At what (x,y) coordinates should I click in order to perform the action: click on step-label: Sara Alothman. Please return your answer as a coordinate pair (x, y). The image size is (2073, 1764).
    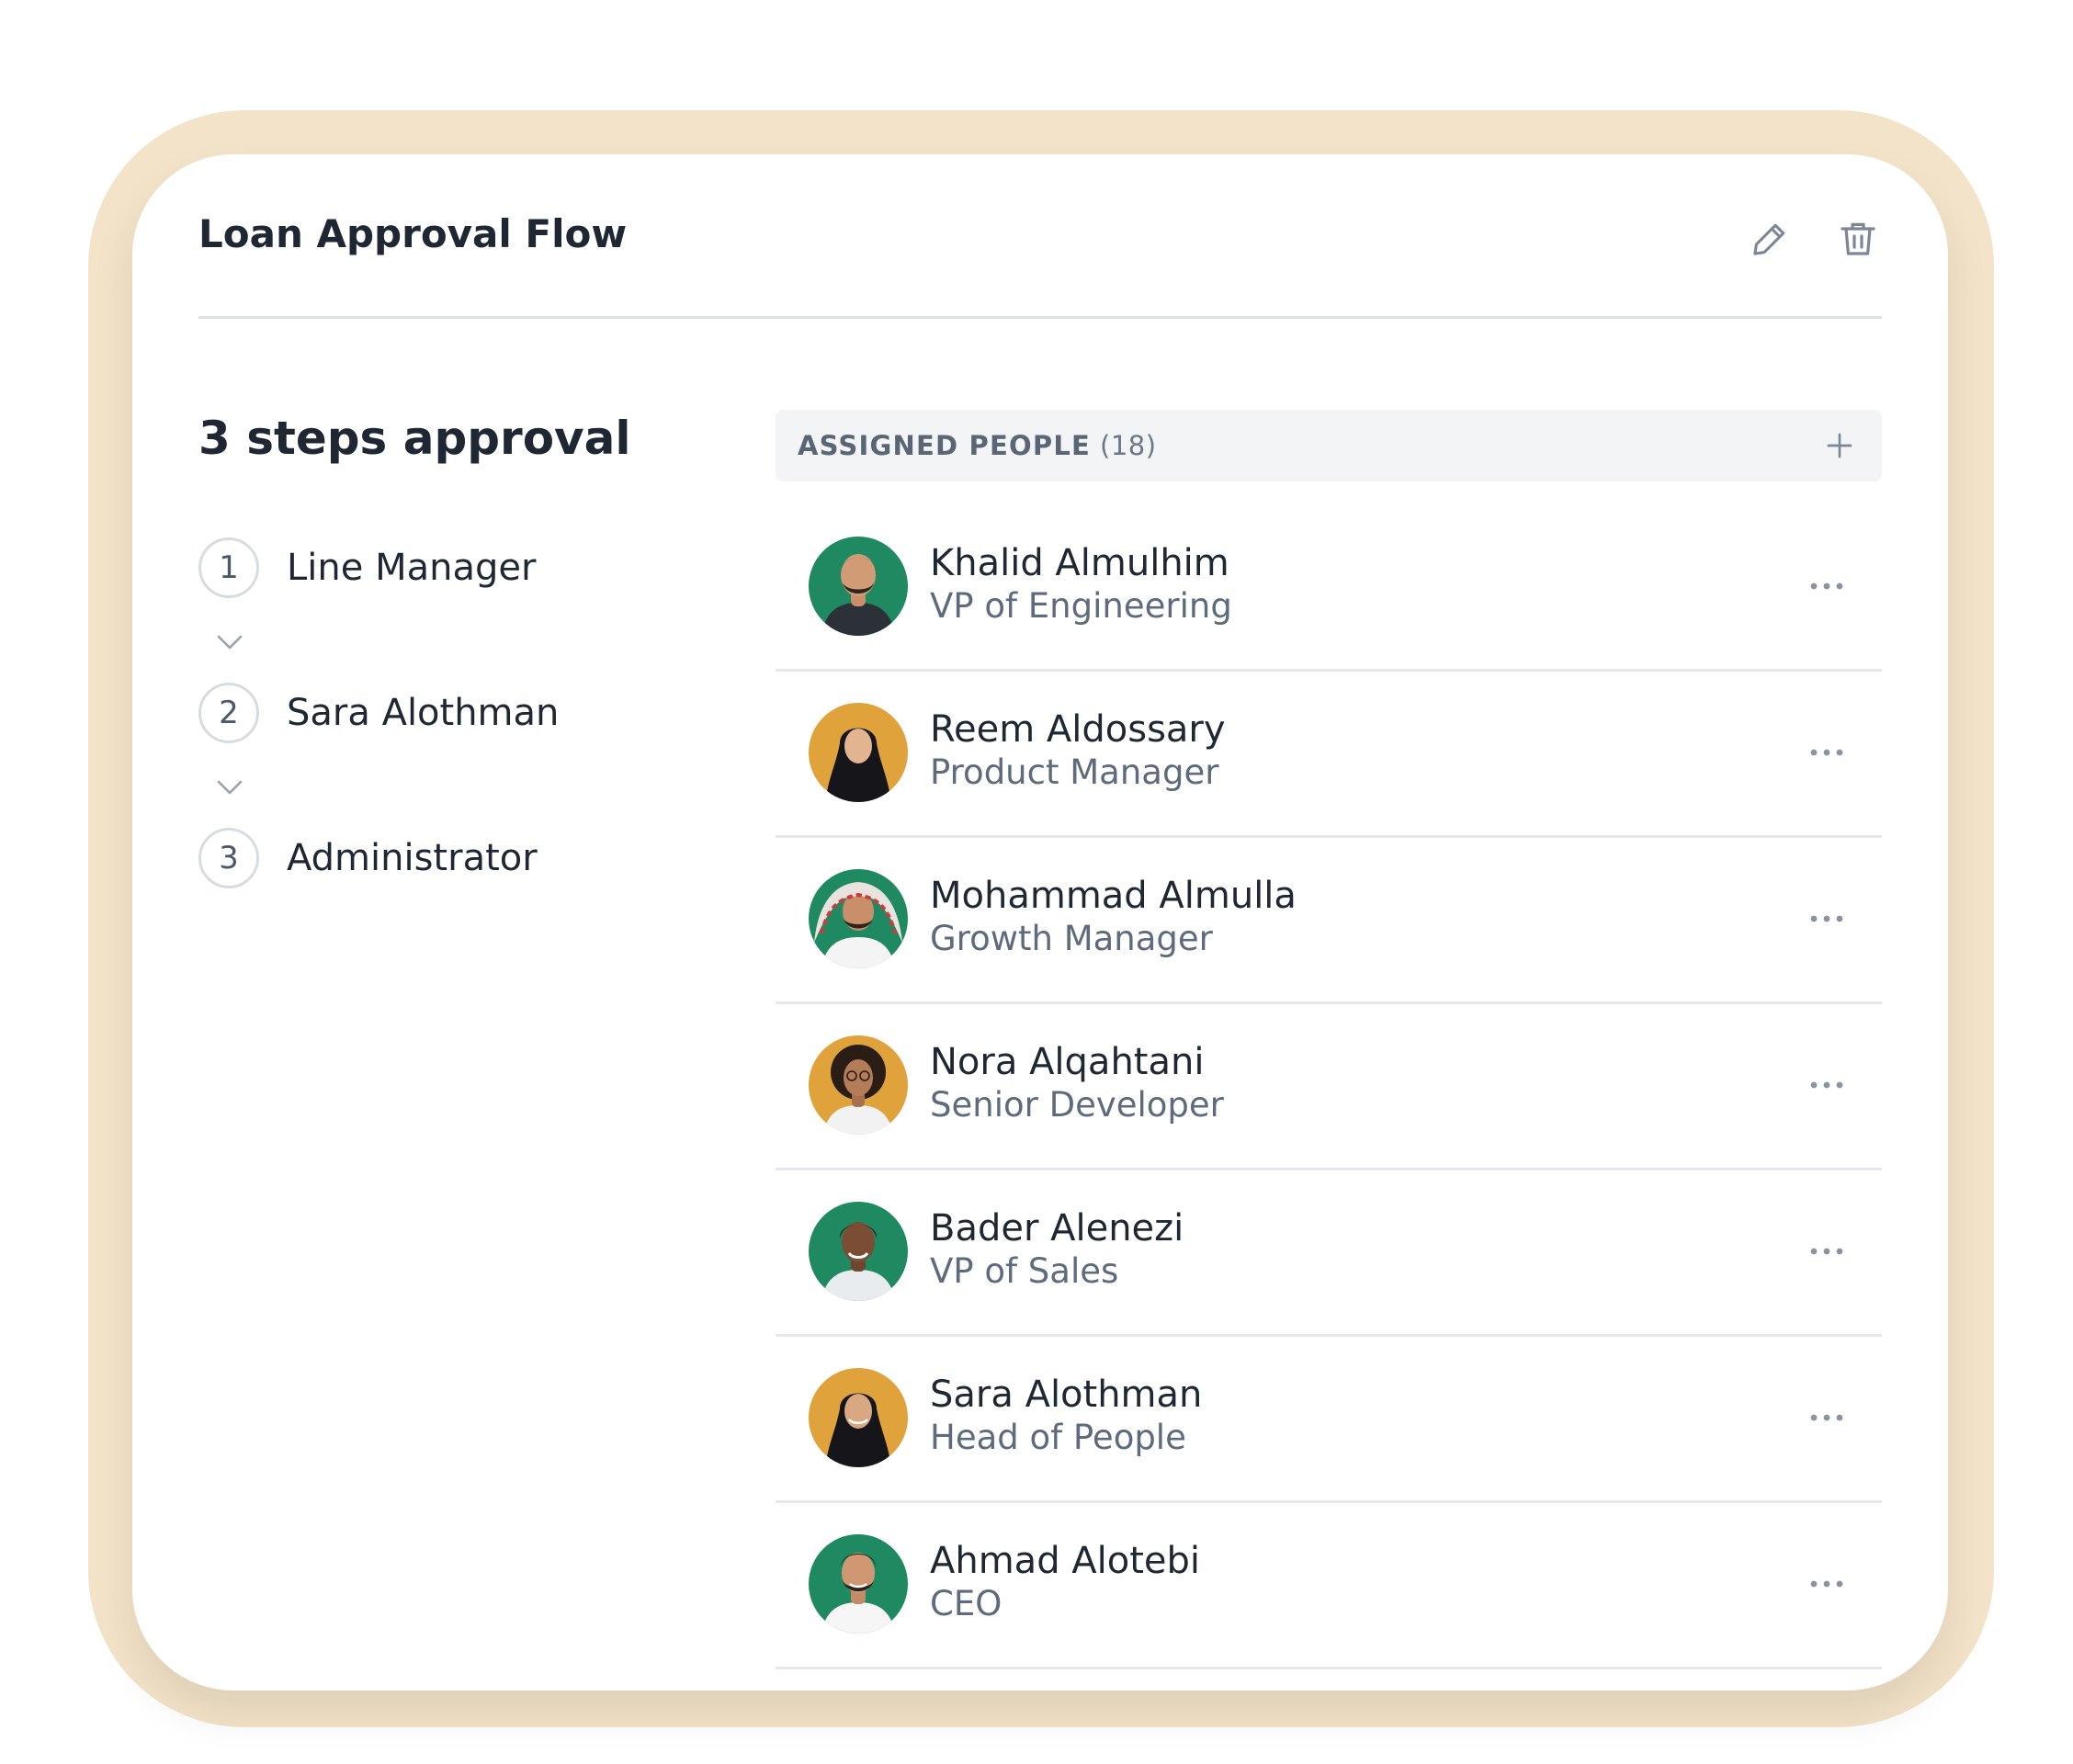
    Looking at the image, I should click on (423, 713).